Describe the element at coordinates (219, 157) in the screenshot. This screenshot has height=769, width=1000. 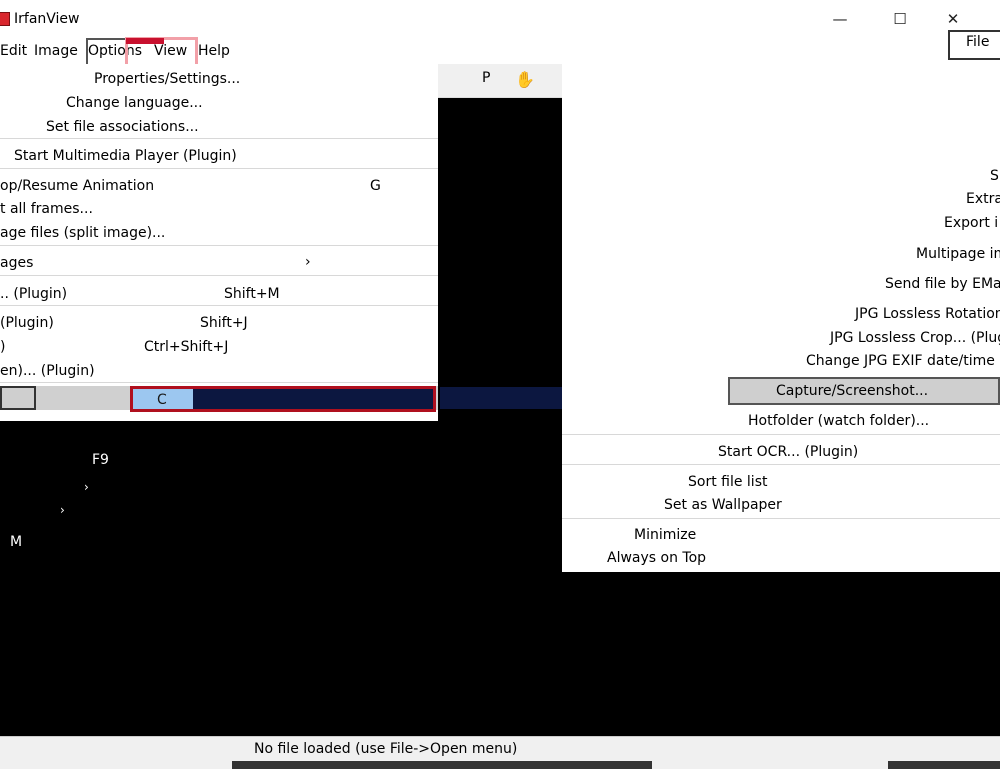
I see `menu-item-multimedia-player: Start Multimedia Player (Plugin)` at that location.